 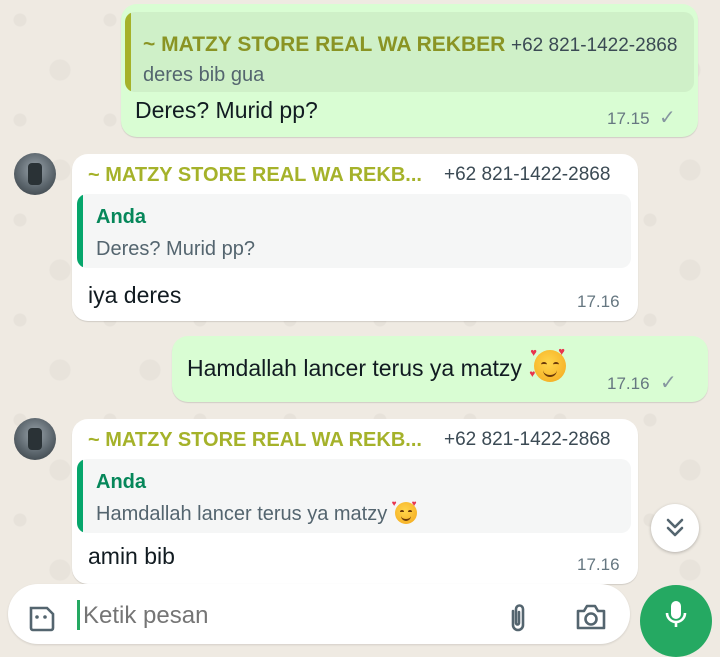 I want to click on message-text: Hamdallah lancer terus ya matzy ♥ ♥ ♥, so click(x=377, y=366).